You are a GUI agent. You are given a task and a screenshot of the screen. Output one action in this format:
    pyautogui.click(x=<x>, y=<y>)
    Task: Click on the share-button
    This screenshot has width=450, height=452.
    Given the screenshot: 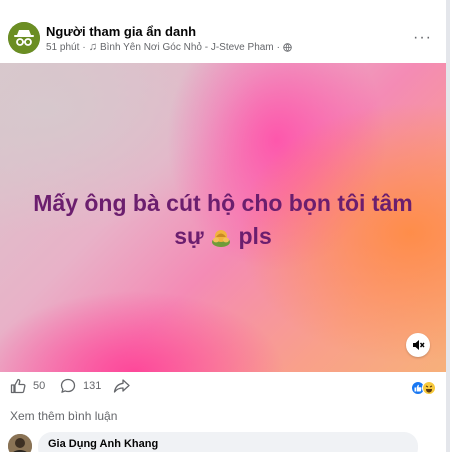 What is the action you would take?
    pyautogui.click(x=121, y=386)
    